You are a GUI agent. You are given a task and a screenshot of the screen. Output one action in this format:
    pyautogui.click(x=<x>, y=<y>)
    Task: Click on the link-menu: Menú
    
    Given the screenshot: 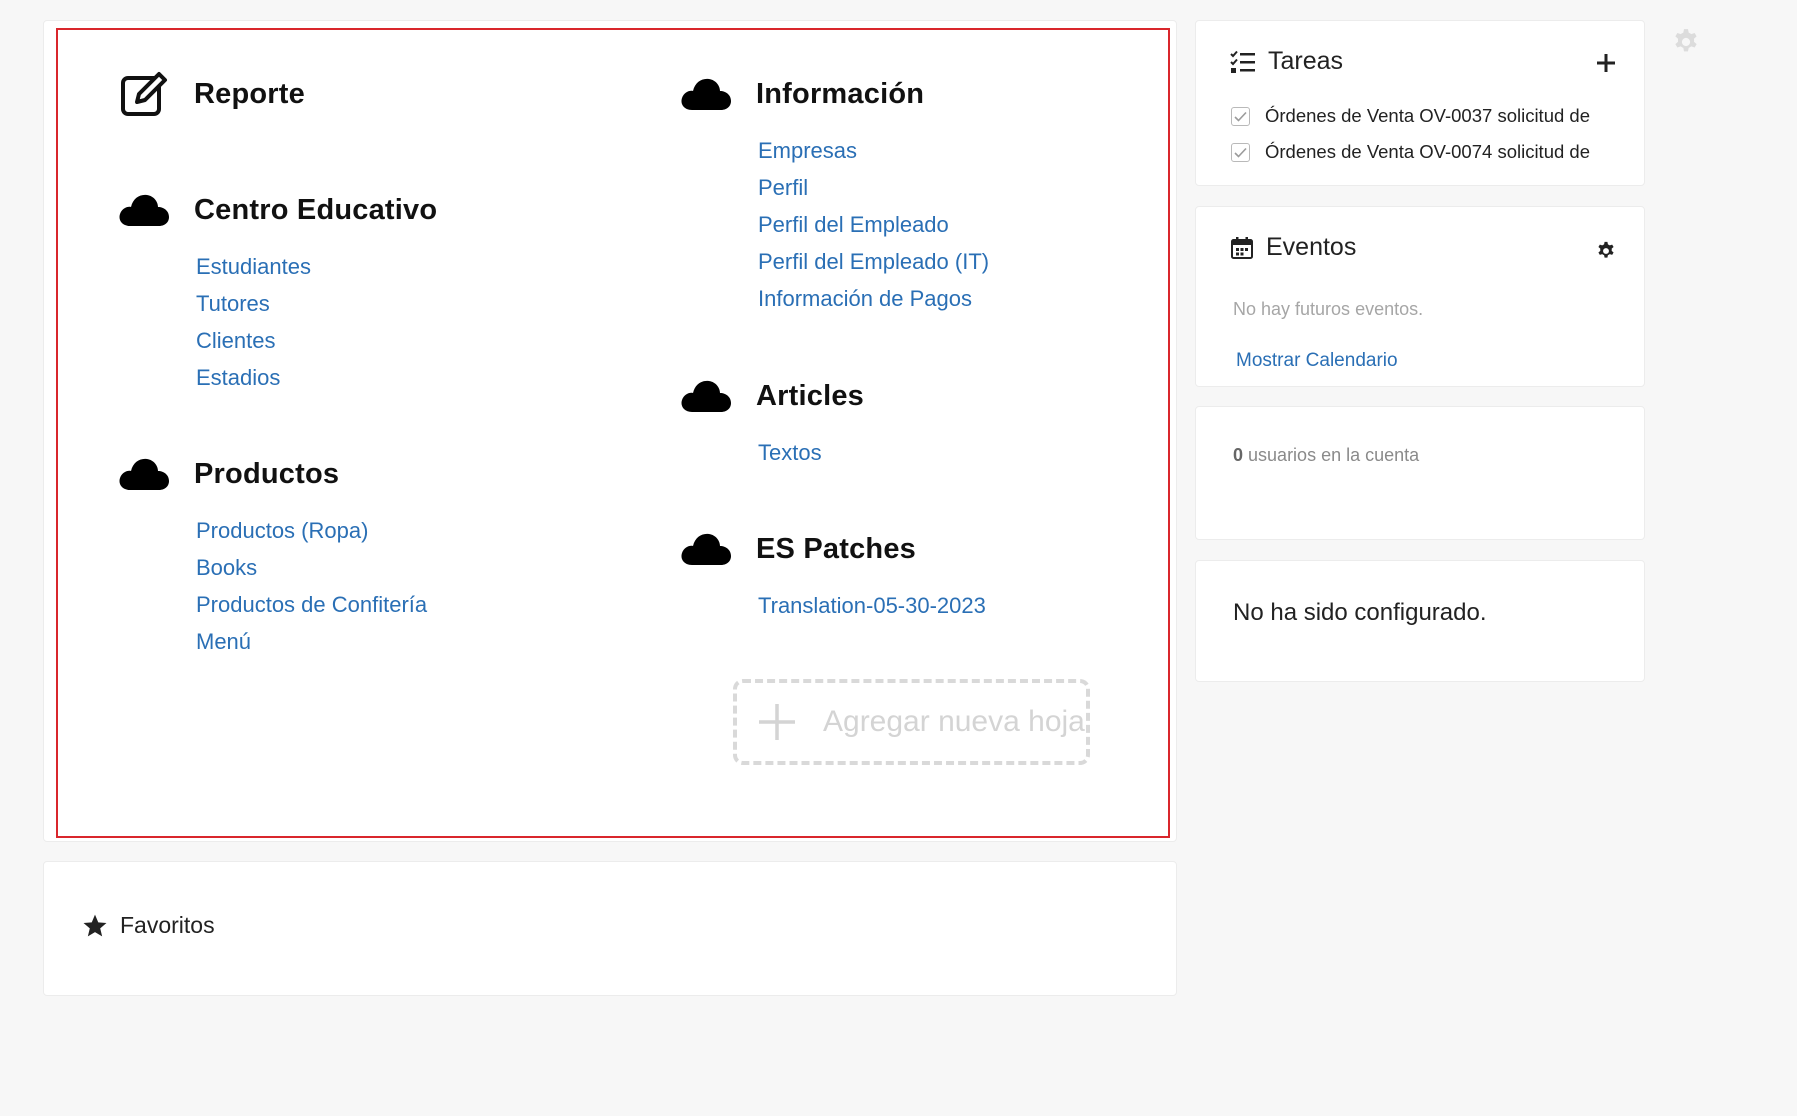 What is the action you would take?
    pyautogui.click(x=311, y=641)
    